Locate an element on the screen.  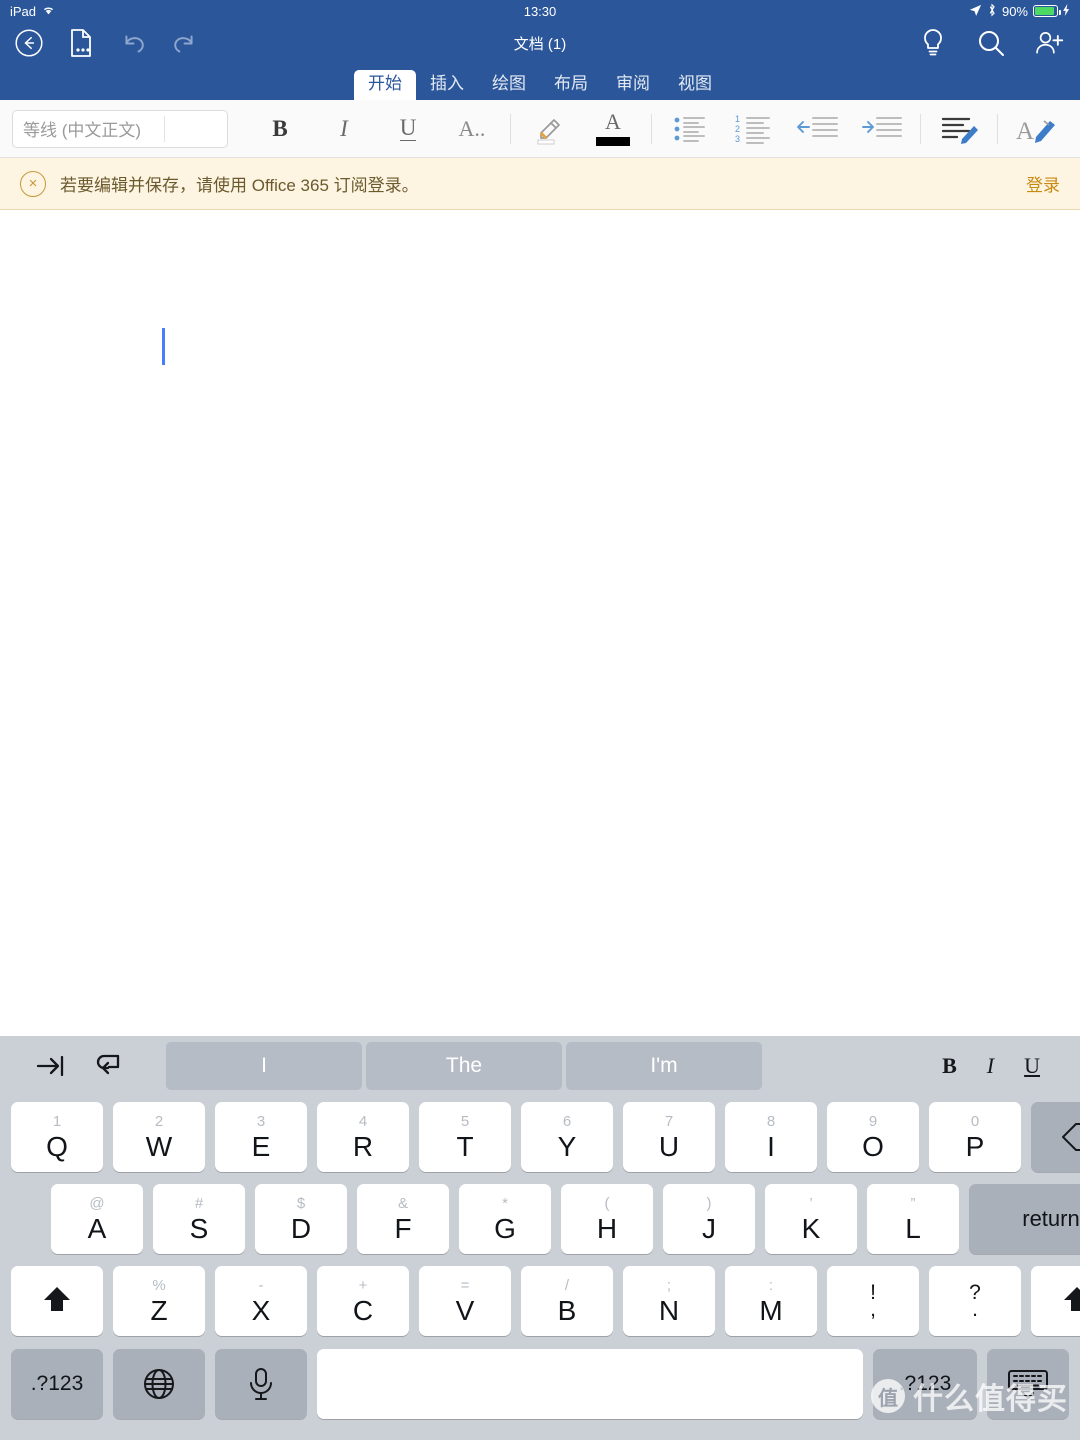
text-style-brush-icon: A is located at coordinates (1036, 129).